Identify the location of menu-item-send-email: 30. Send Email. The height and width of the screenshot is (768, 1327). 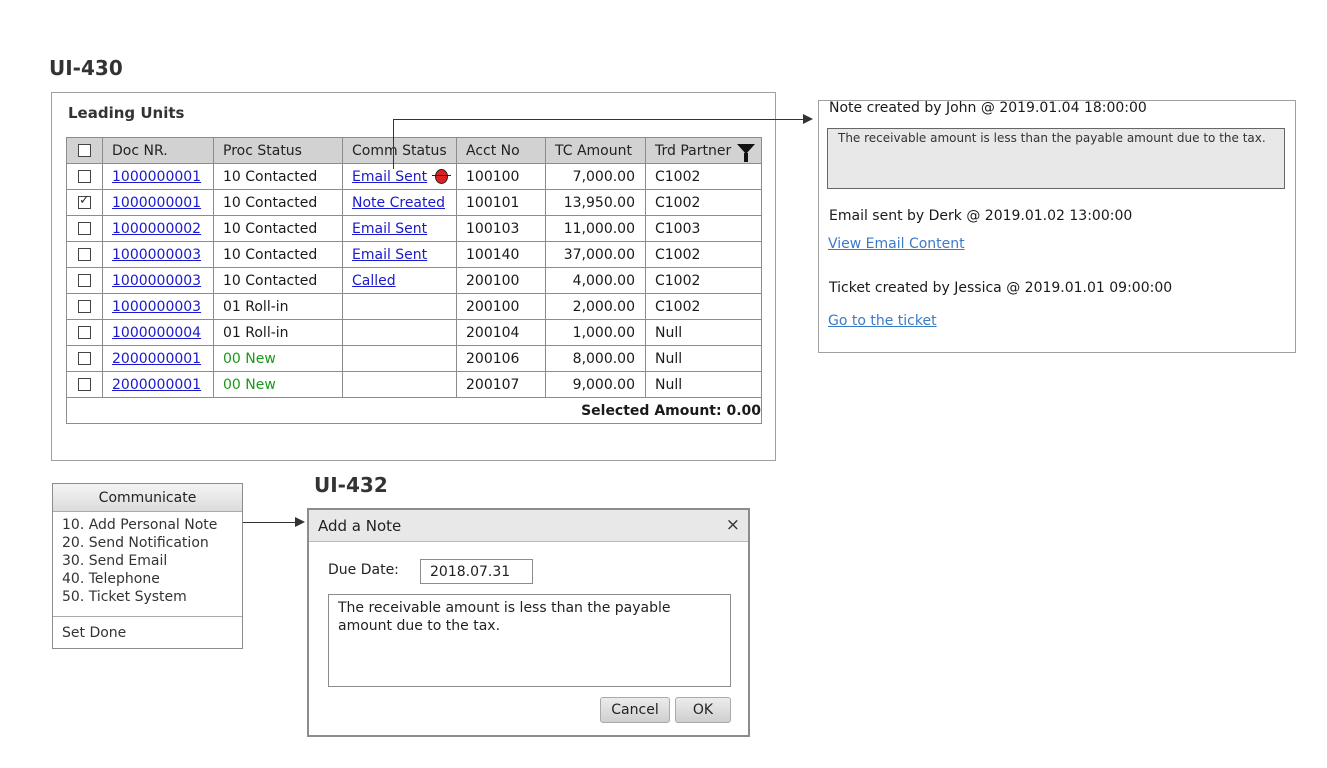
(114, 561).